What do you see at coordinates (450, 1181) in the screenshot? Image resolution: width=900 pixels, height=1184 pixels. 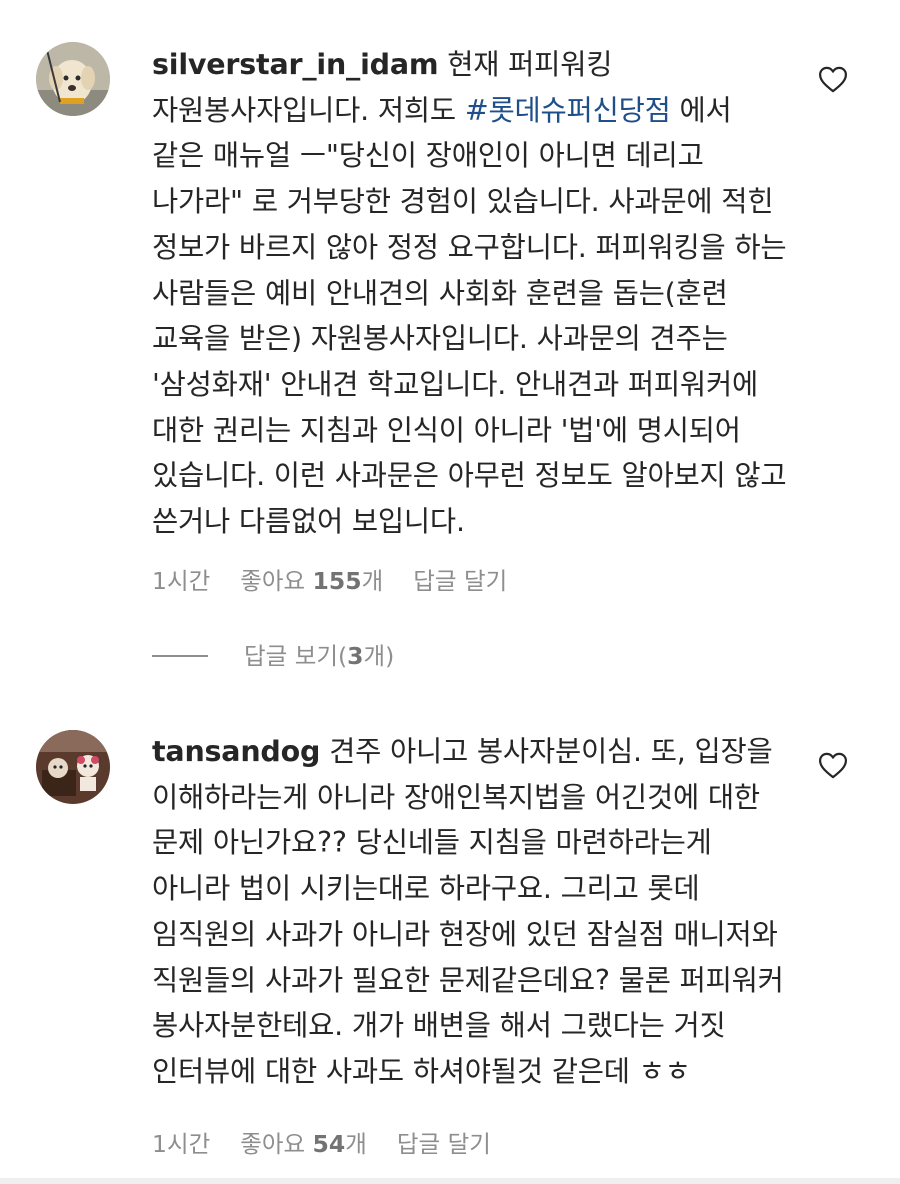 I see `bottom-divider` at bounding box center [450, 1181].